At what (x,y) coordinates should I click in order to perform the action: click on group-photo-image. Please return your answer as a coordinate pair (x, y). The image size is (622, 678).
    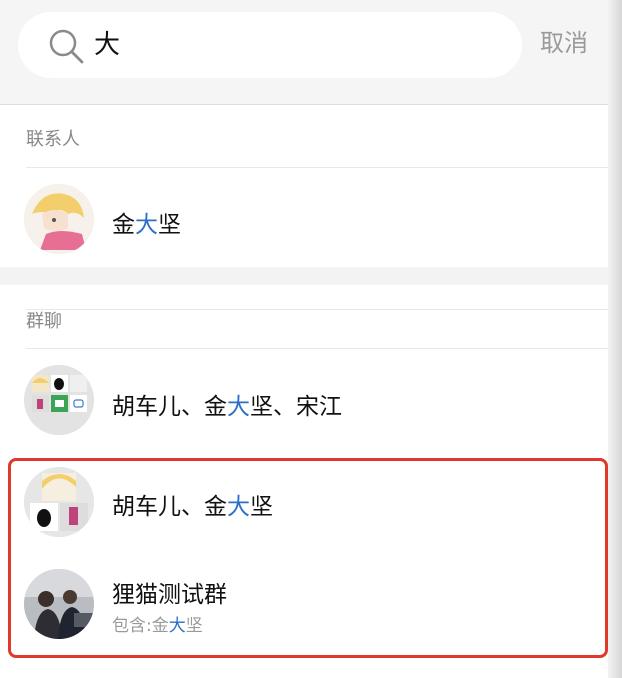
    Looking at the image, I should click on (59, 604).